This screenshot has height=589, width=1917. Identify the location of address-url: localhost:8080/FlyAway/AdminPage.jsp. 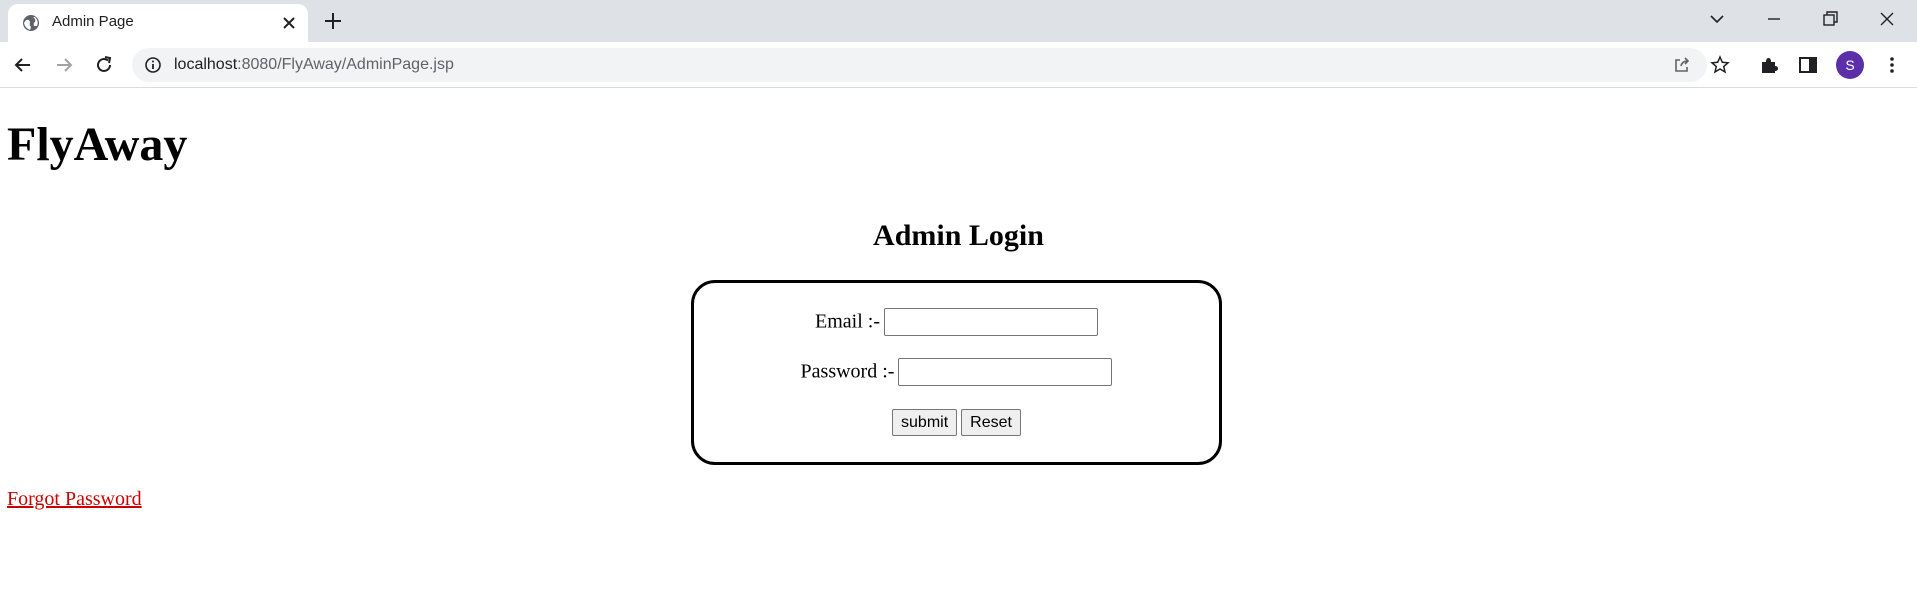
(314, 65).